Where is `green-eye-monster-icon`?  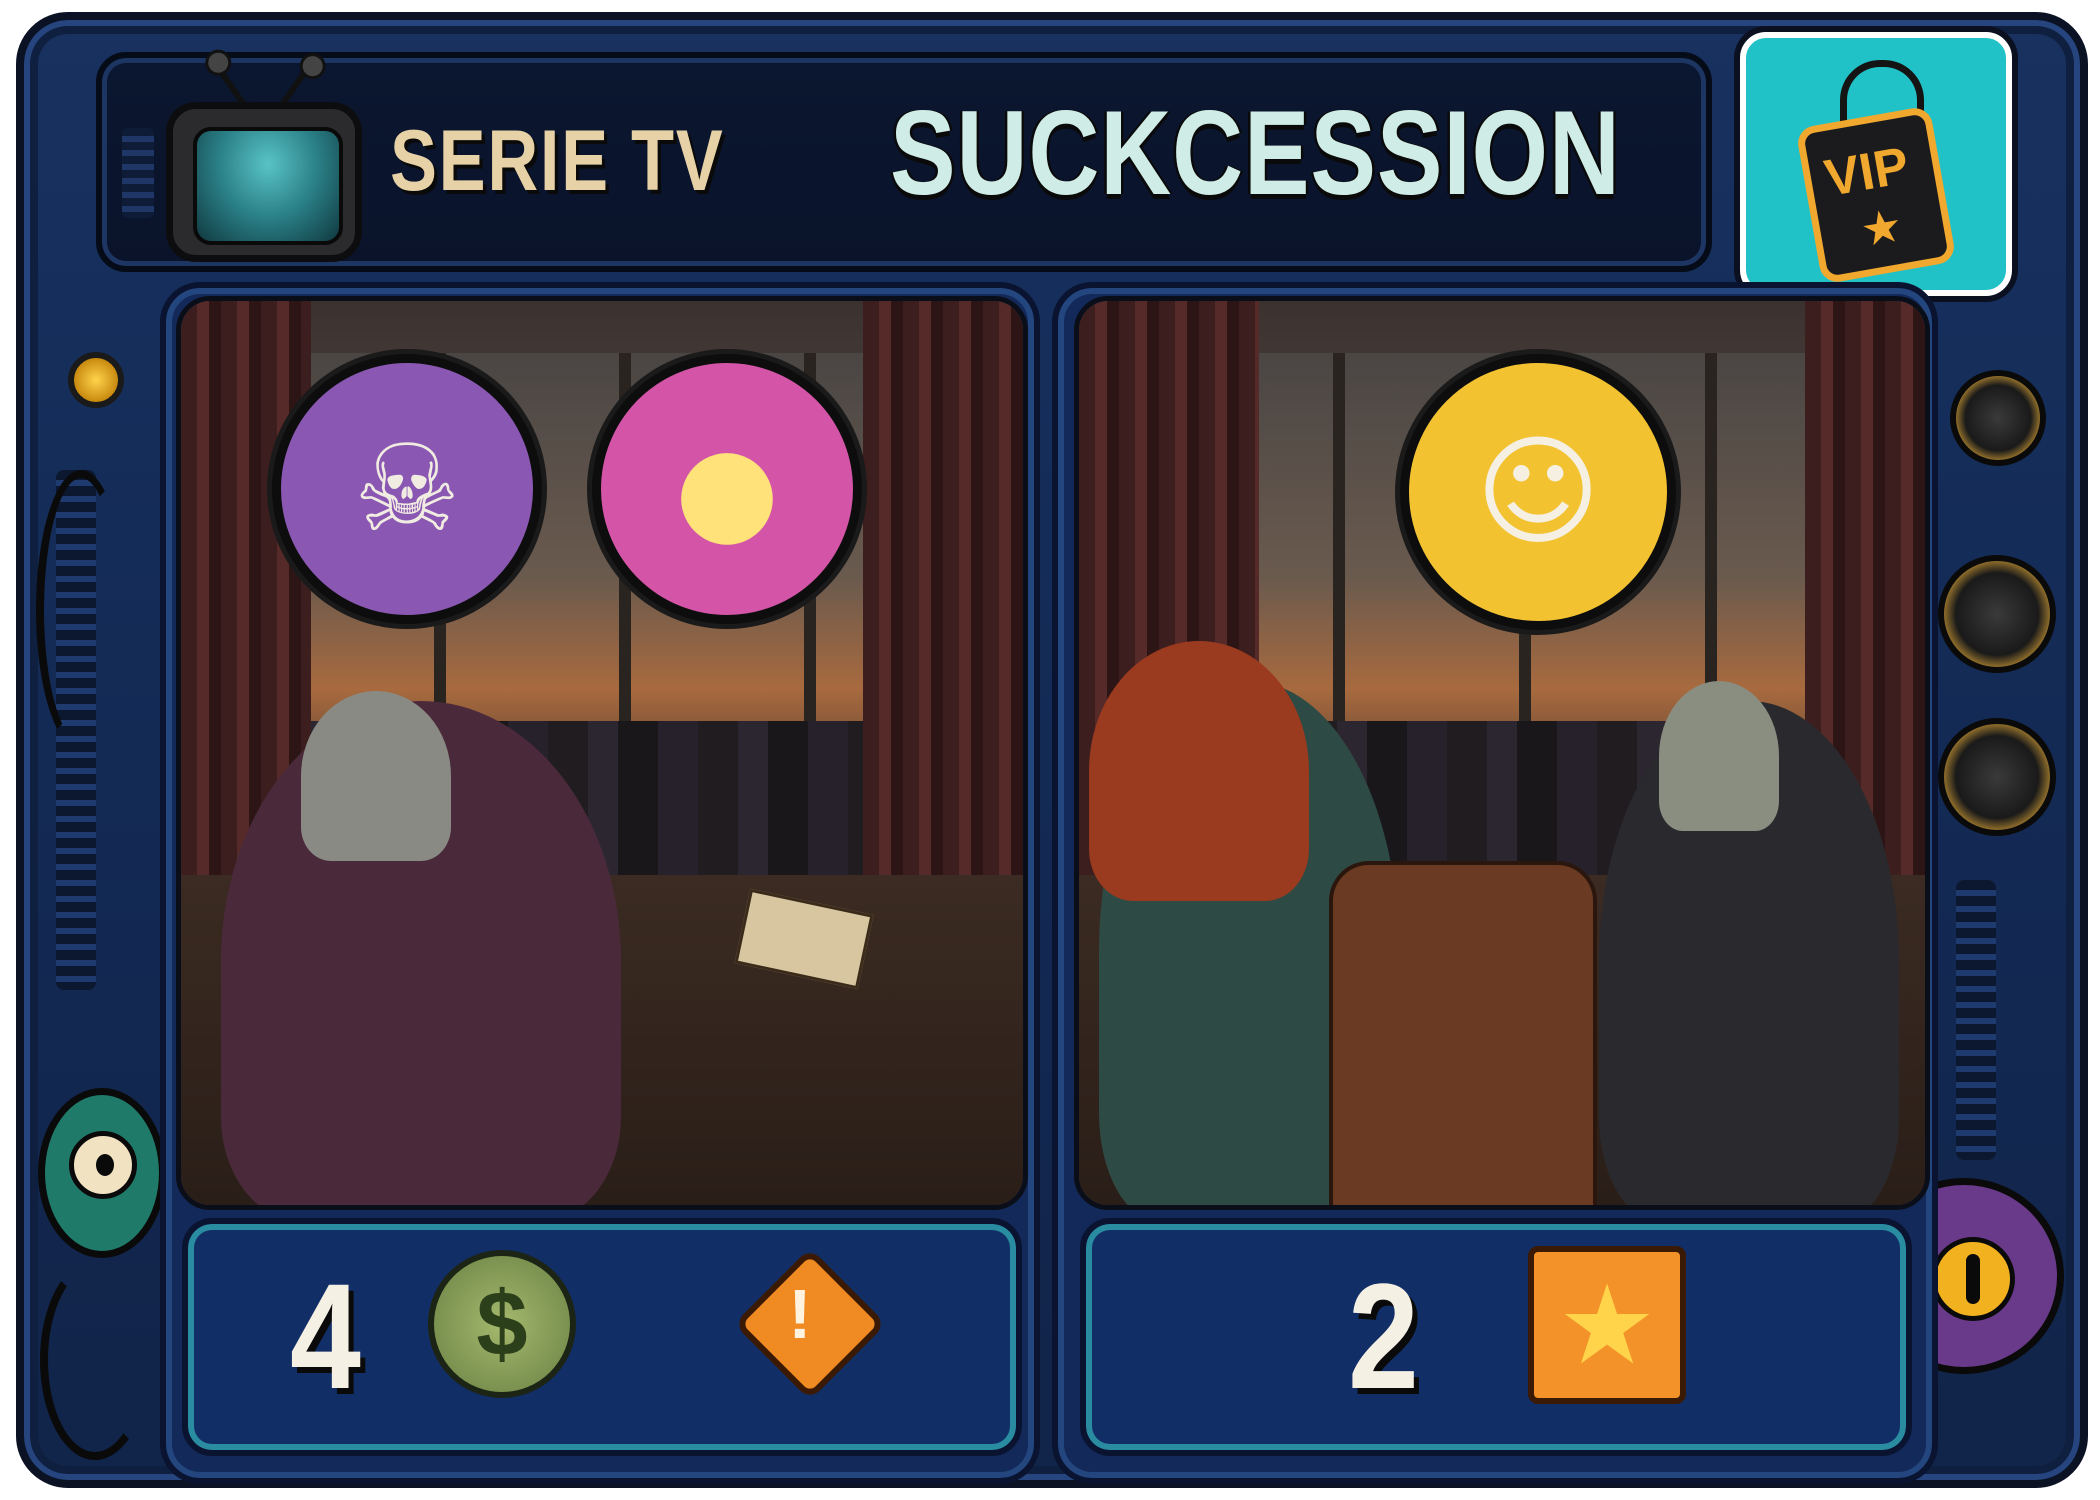 green-eye-monster-icon is located at coordinates (102, 1173).